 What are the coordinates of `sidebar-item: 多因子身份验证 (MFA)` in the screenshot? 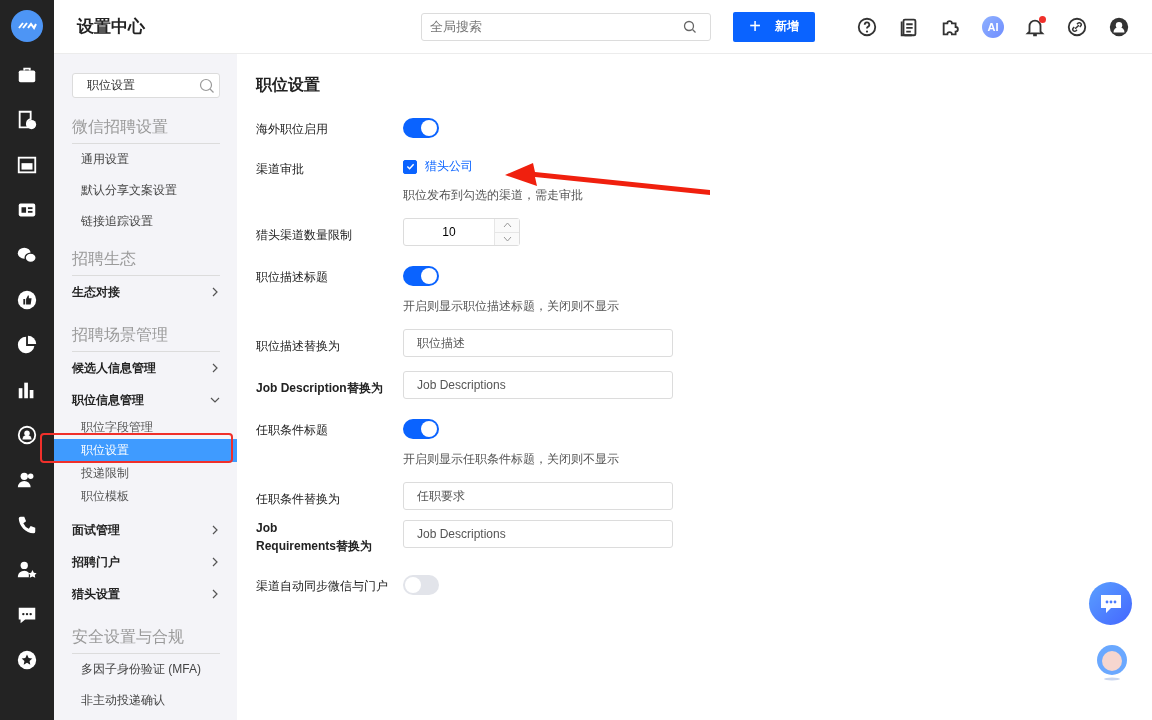 It's located at (146, 669).